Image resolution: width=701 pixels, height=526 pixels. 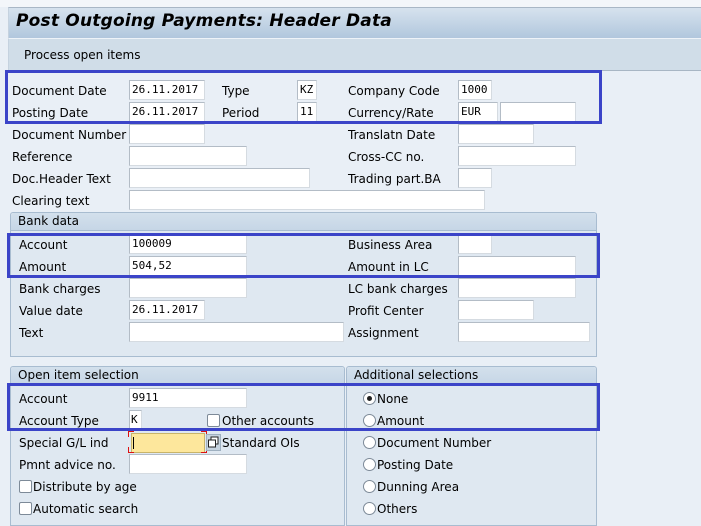 I want to click on radio-amount-label: Amount, so click(x=401, y=421).